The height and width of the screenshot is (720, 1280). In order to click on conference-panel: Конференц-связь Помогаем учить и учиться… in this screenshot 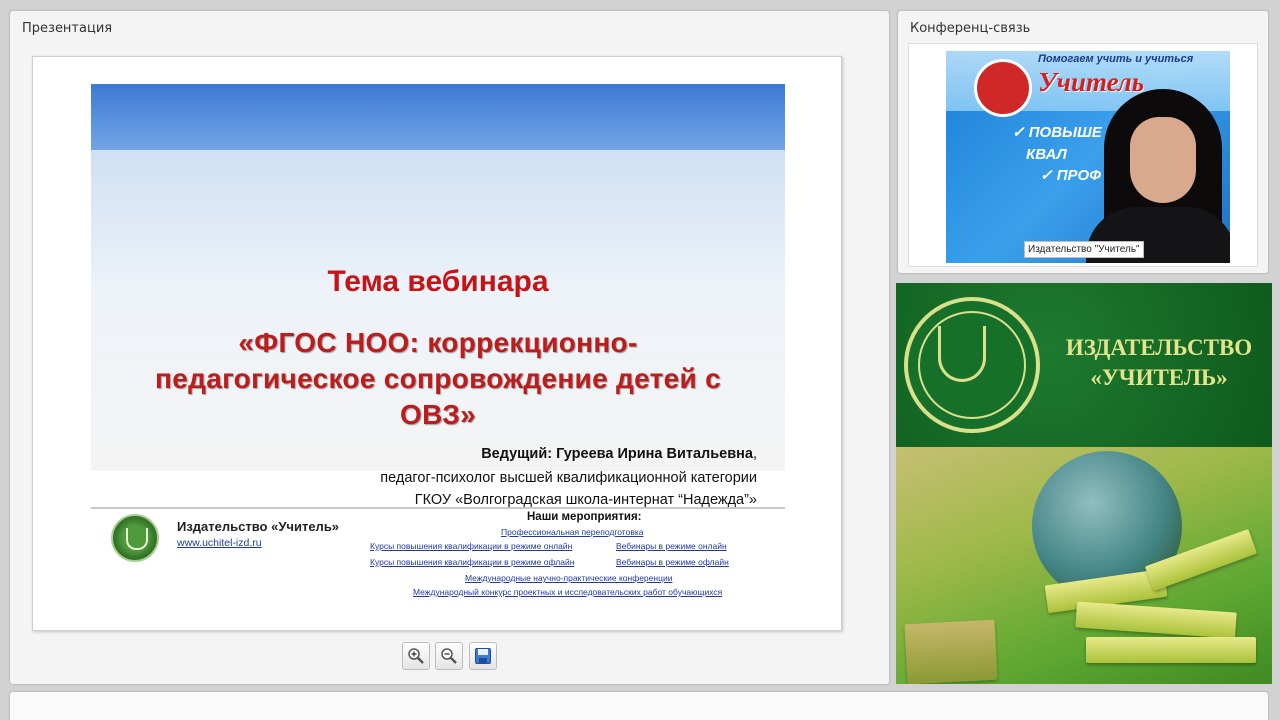, I will do `click(1083, 142)`.